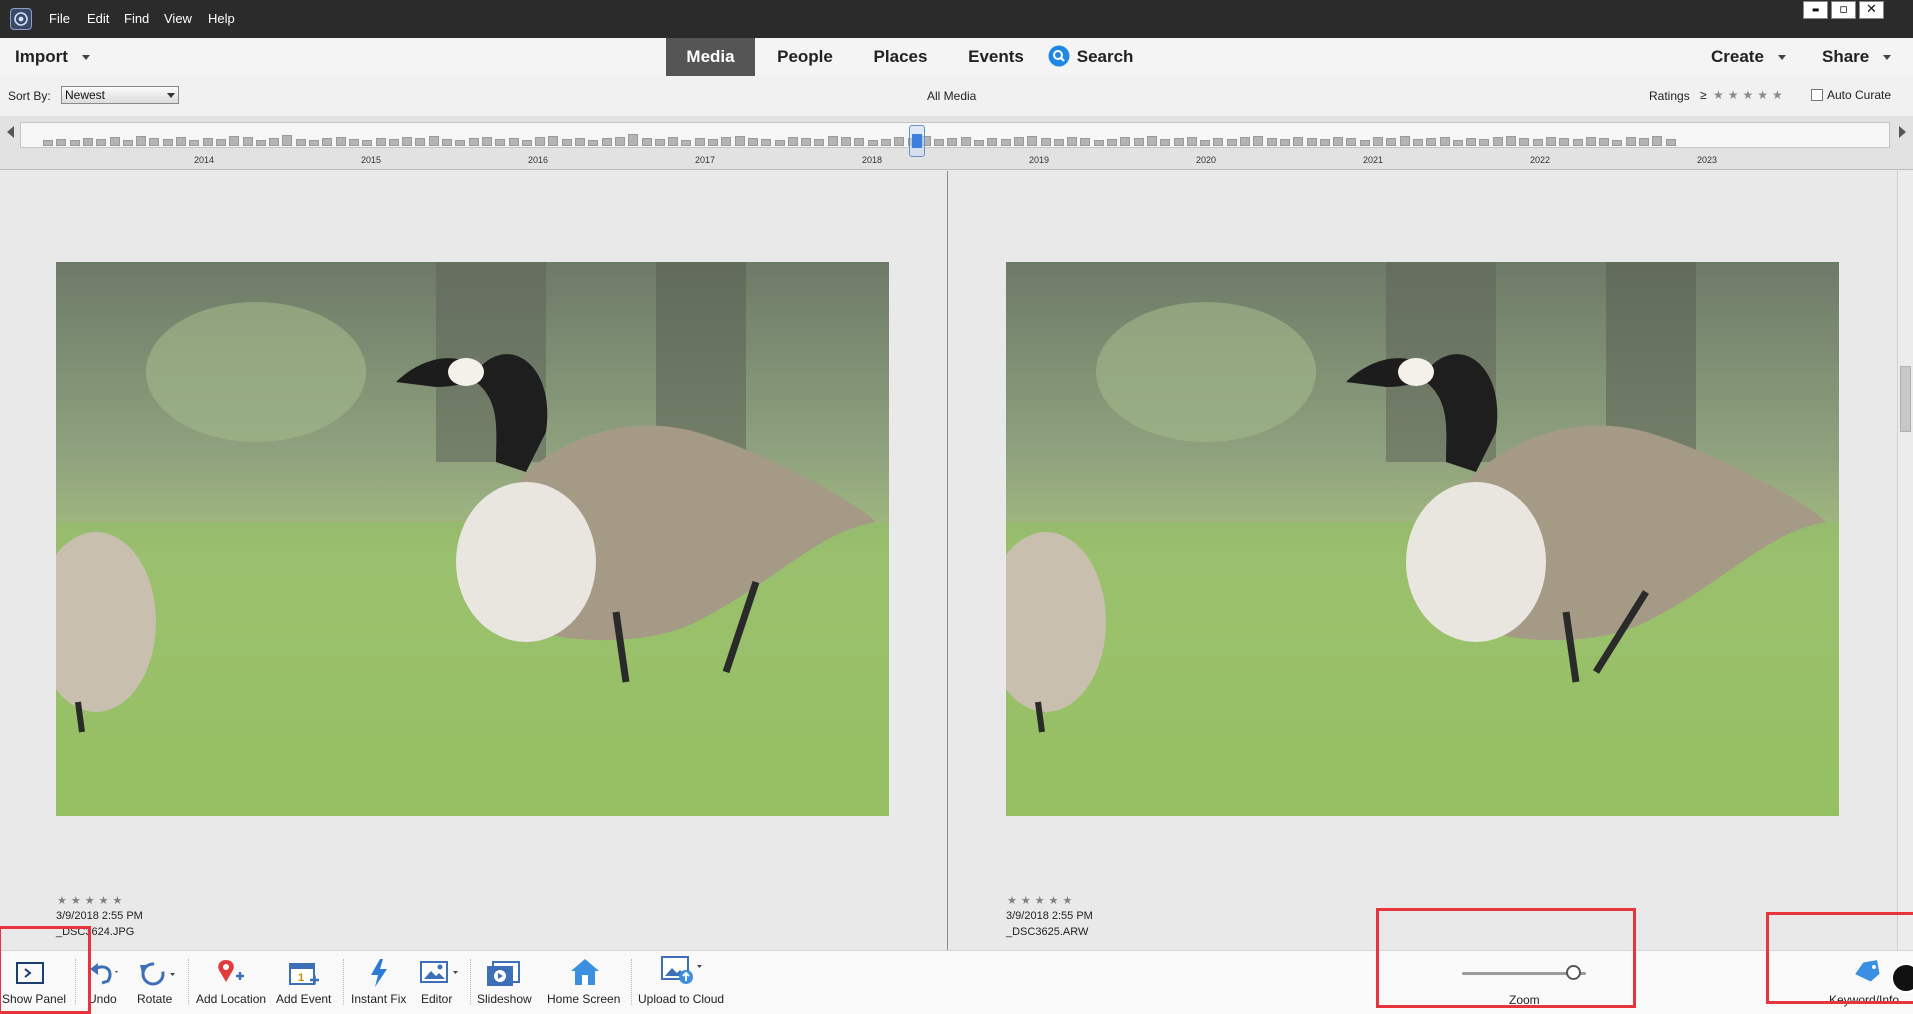 This screenshot has width=1913, height=1014. I want to click on create-button: Create, so click(1748, 57).